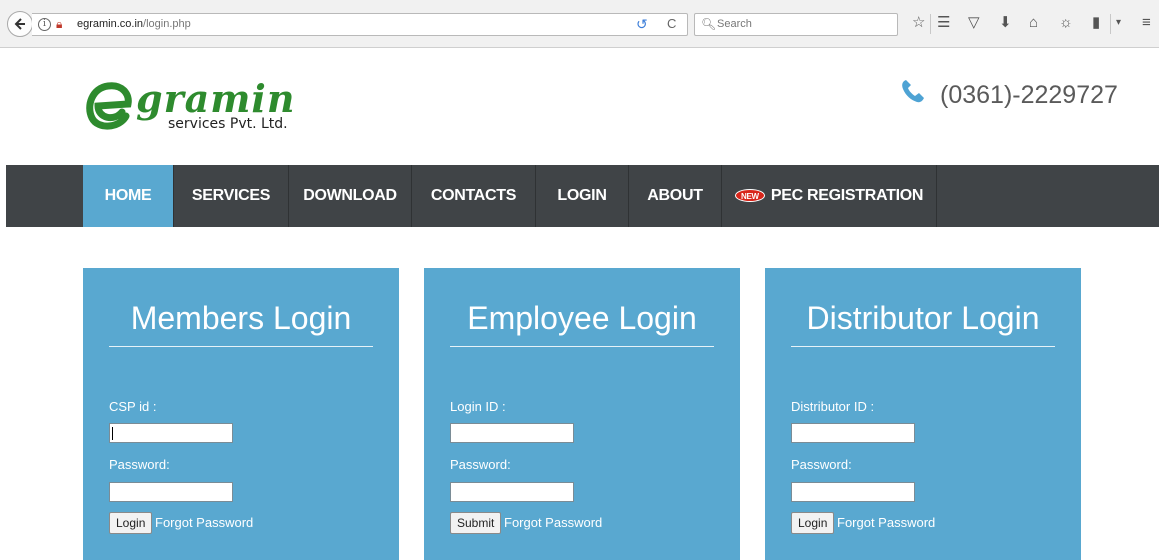 The width and height of the screenshot is (1159, 560). Describe the element at coordinates (936, 196) in the screenshot. I see `nav-divider` at that location.